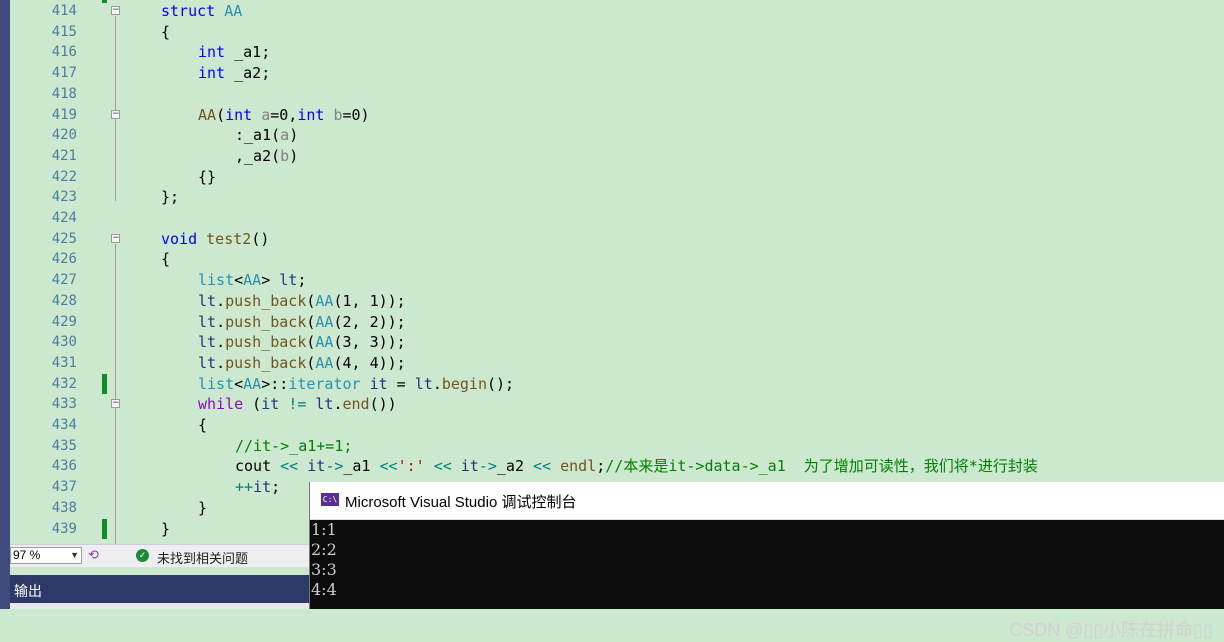 This screenshot has width=1224, height=642. I want to click on line-number: 436, so click(64, 466).